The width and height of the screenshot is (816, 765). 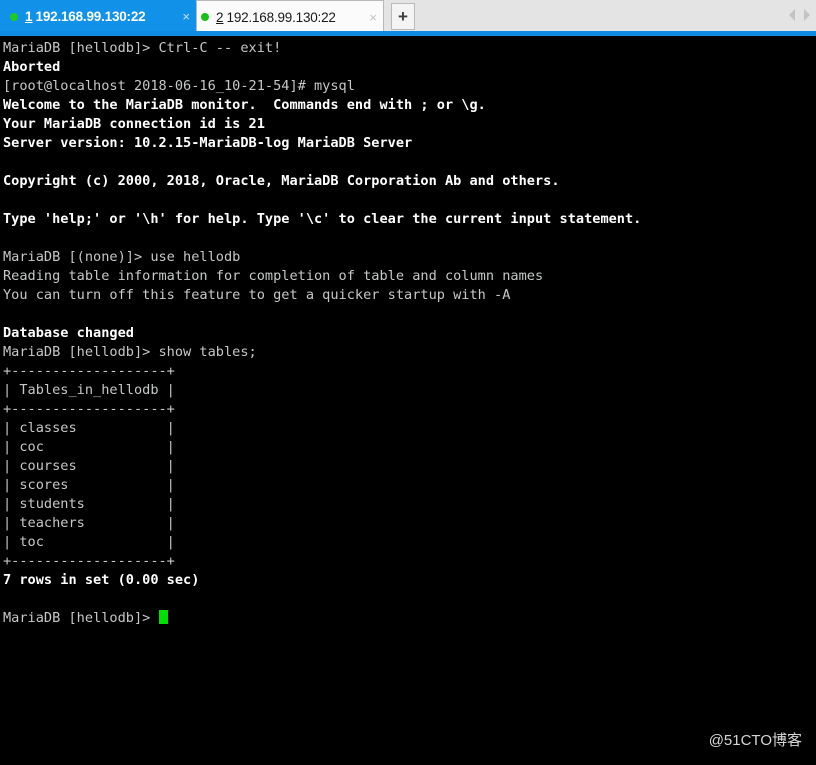 What do you see at coordinates (89, 542) in the screenshot?
I see `terminal-line: | toc |` at bounding box center [89, 542].